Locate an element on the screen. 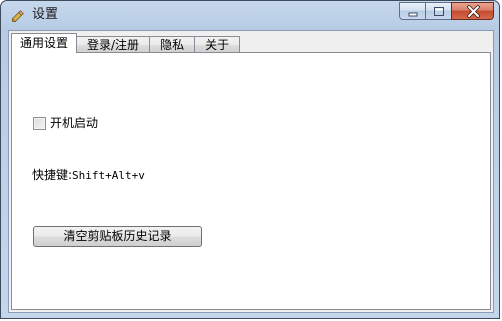 The width and height of the screenshot is (502, 321). tab-strip: 通用设置 登录/注册 隐私 关于 is located at coordinates (126, 43).